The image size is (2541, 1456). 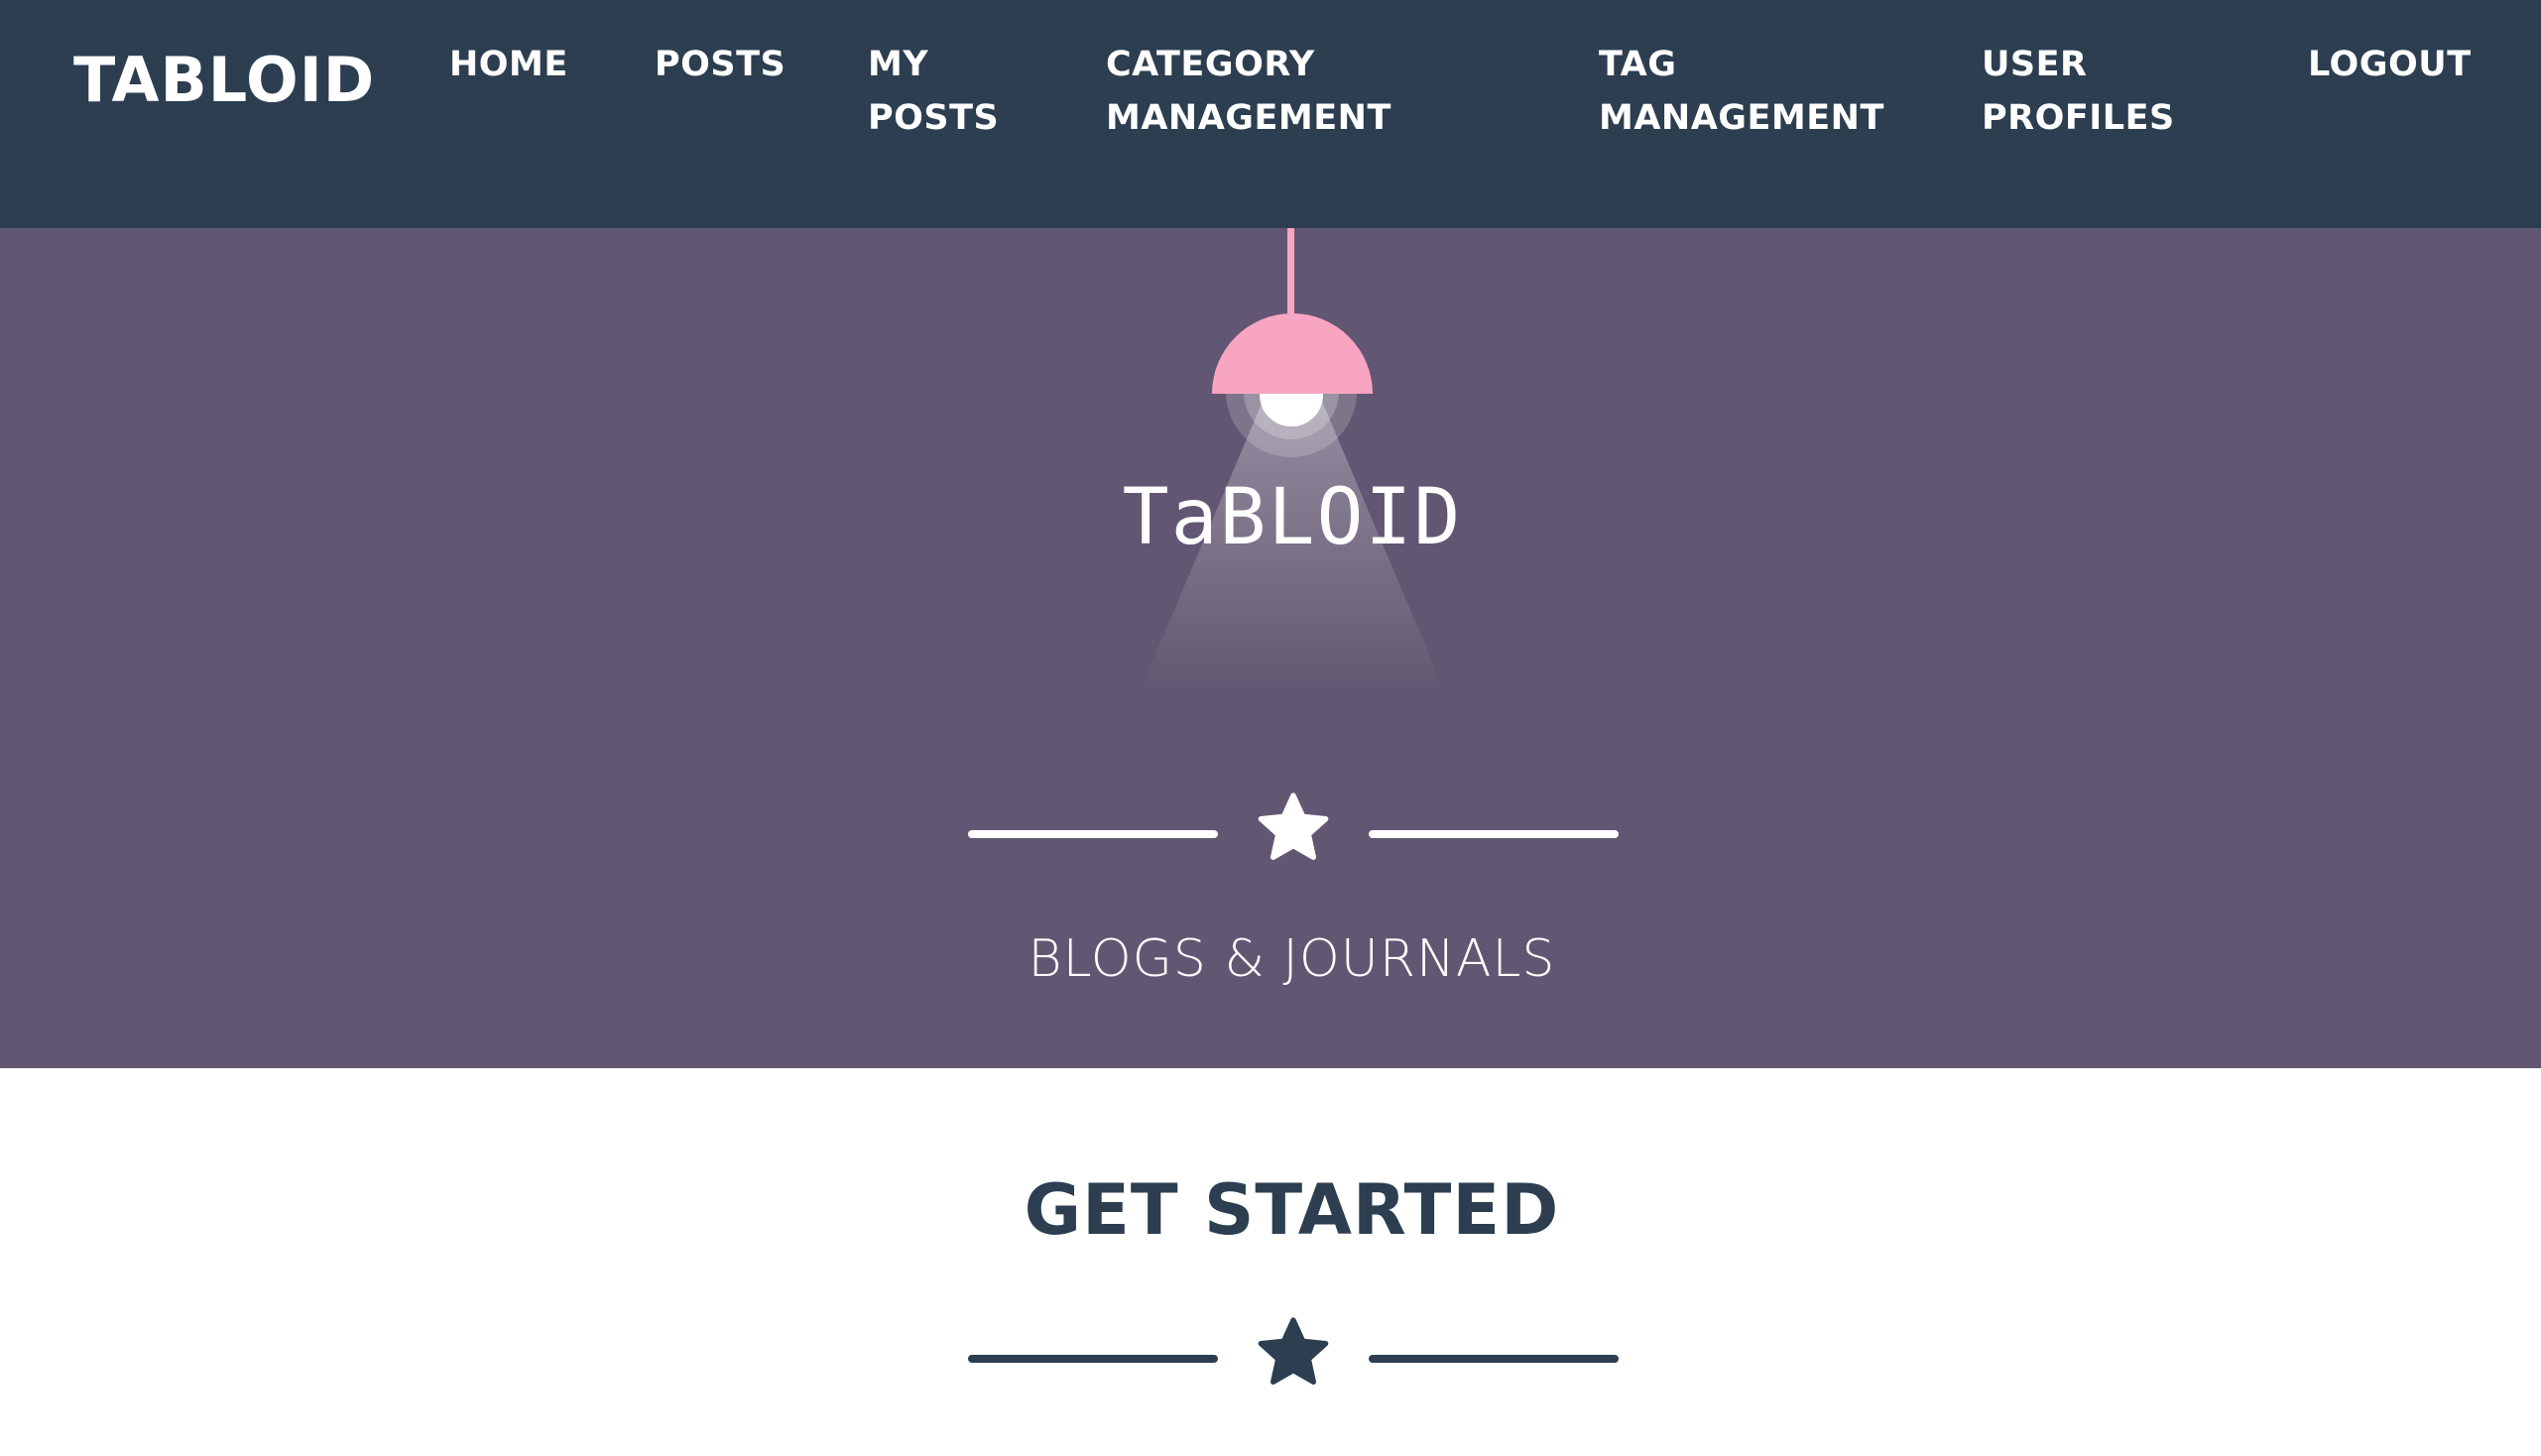 What do you see at coordinates (1249, 91) in the screenshot?
I see `nav-link-category-management: CATEGORY MANAGEMENT` at bounding box center [1249, 91].